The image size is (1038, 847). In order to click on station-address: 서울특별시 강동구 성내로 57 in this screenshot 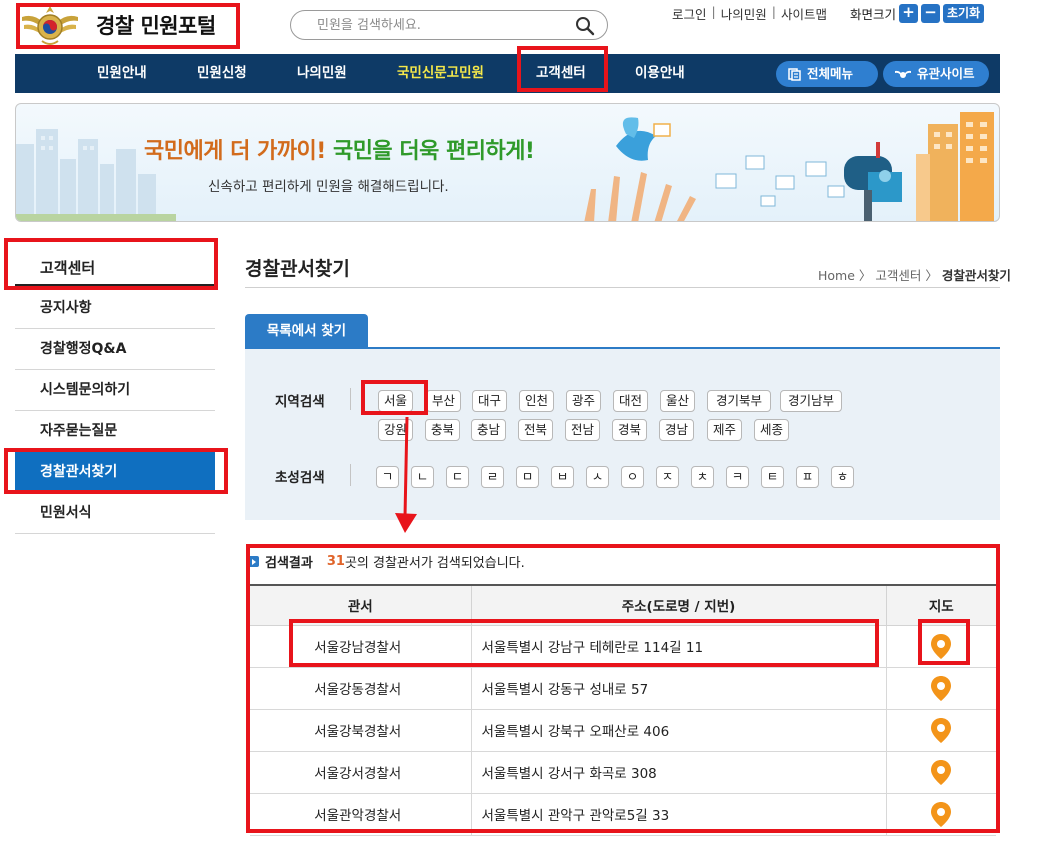, I will do `click(678, 688)`.